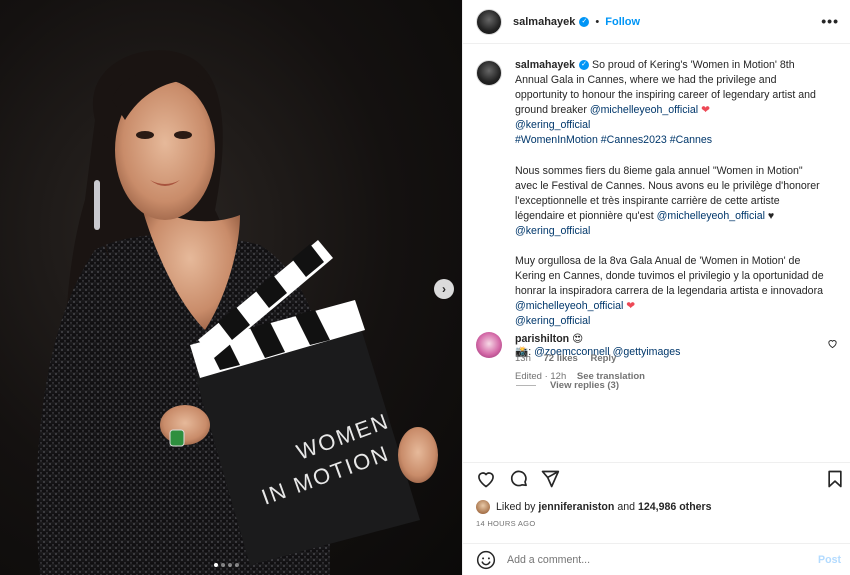  Describe the element at coordinates (561, 358) in the screenshot. I see `comment-likes: 72 likes` at that location.